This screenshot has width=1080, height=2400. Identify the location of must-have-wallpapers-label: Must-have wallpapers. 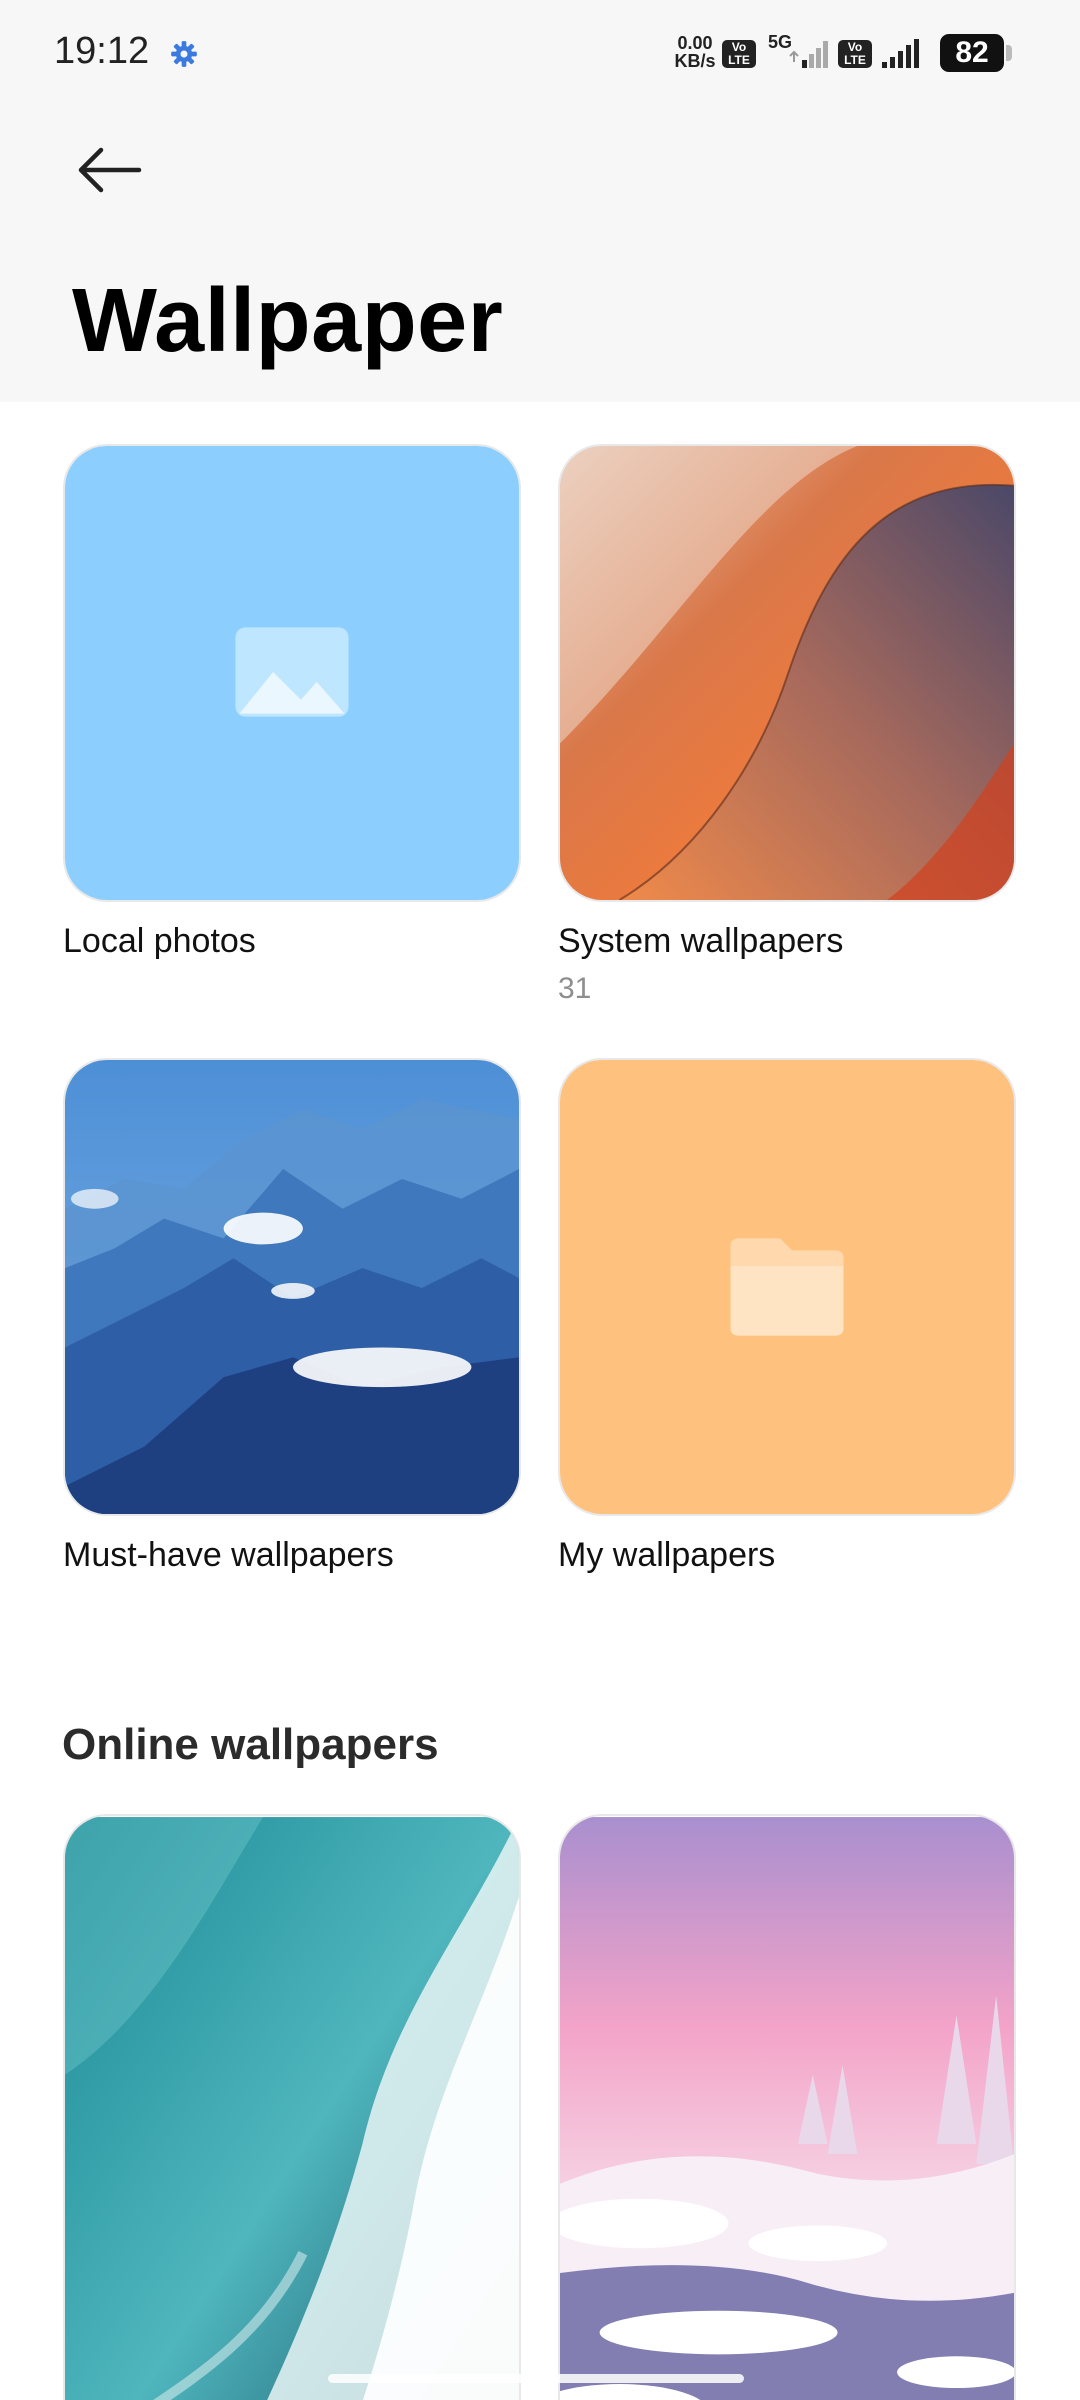
(228, 1555).